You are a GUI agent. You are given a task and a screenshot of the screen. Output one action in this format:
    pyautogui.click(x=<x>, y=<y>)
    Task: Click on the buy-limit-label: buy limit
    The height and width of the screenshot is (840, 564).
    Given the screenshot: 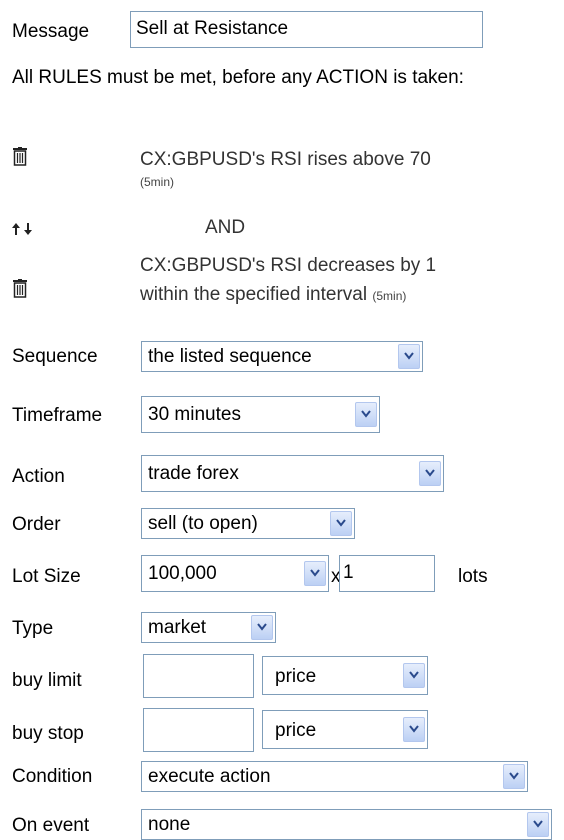 What is the action you would take?
    pyautogui.click(x=47, y=680)
    